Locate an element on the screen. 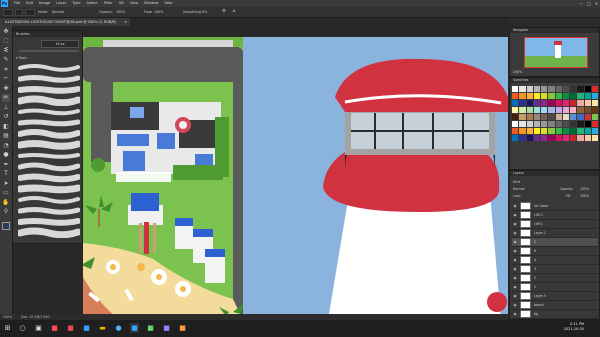 This screenshot has height=337, width=600. brush-preset-picker is located at coordinates (8, 12).